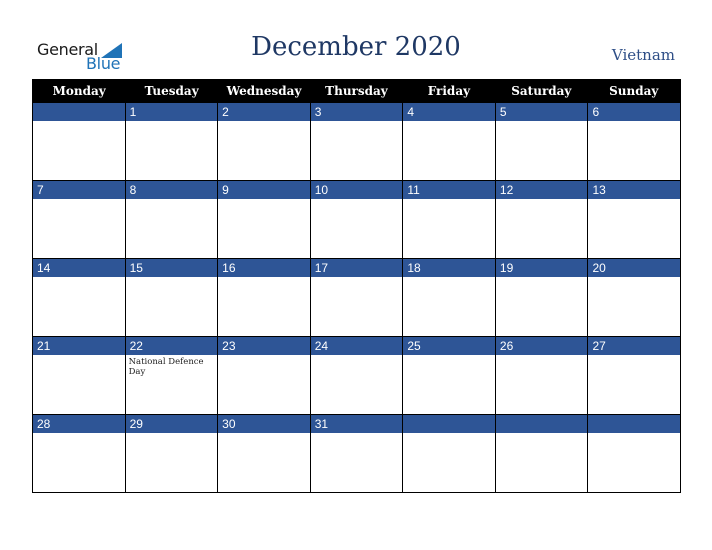 Image resolution: width=712 pixels, height=550 pixels. What do you see at coordinates (79, 424) in the screenshot?
I see `date-number: 28` at bounding box center [79, 424].